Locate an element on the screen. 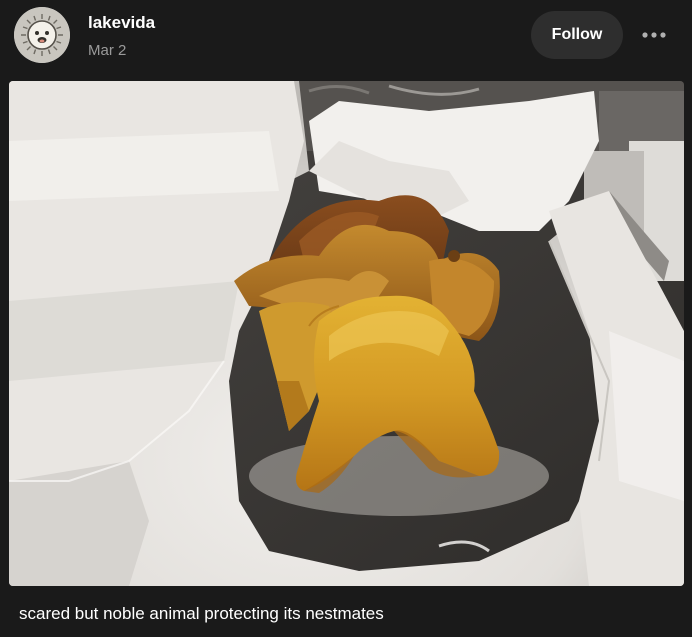  post-date: Mar 2 is located at coordinates (107, 50).